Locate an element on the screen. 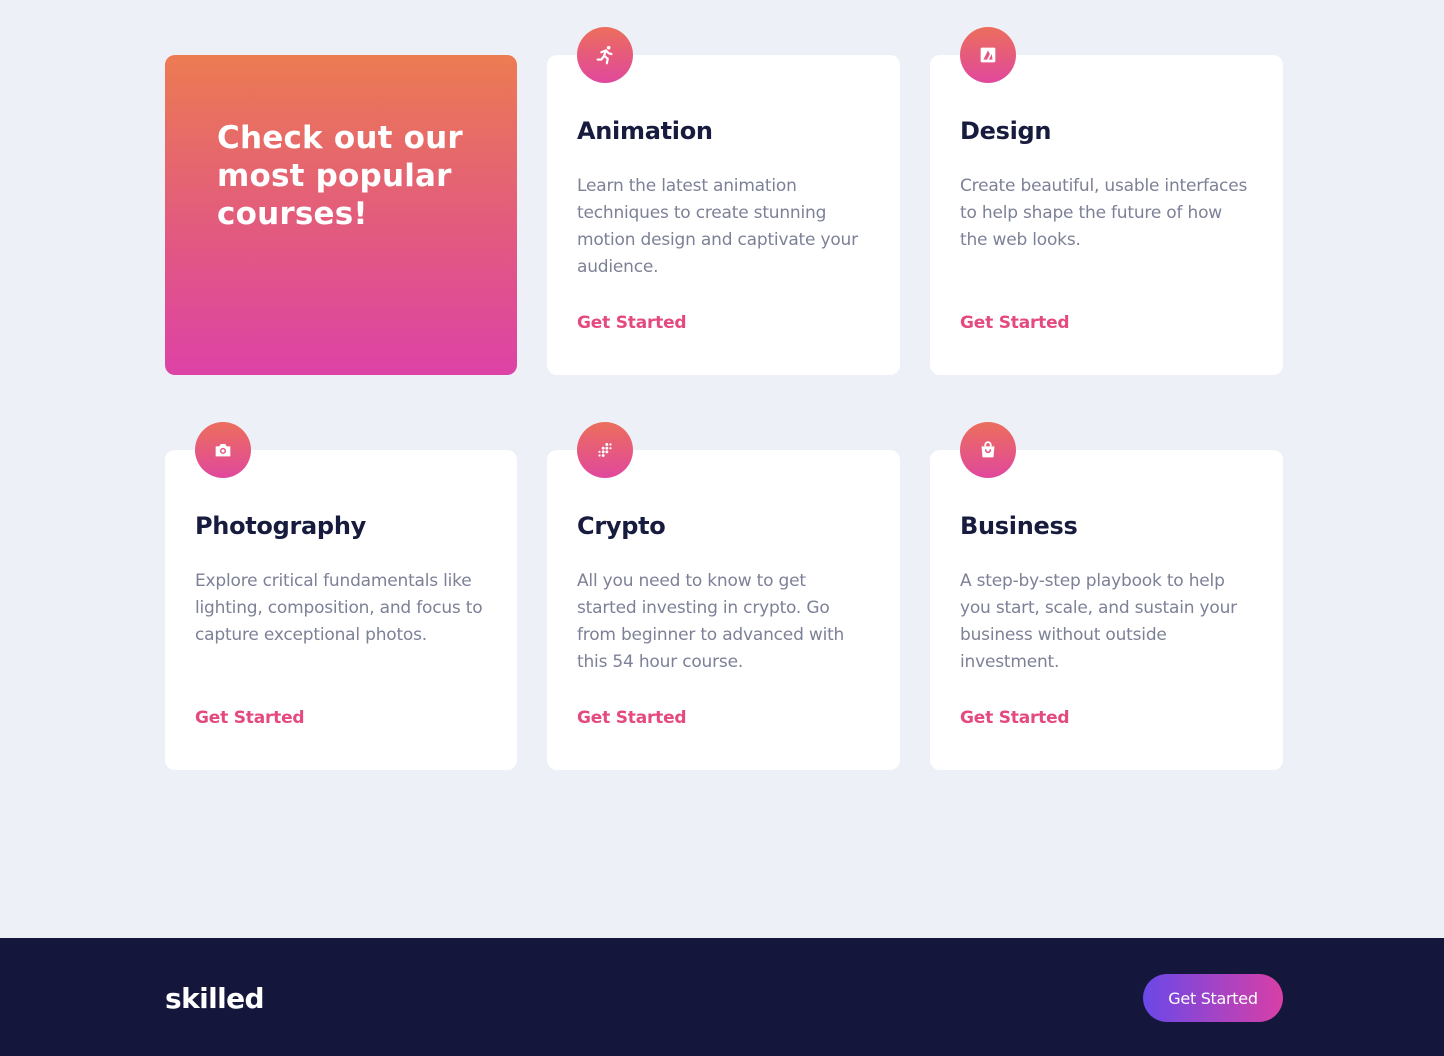  crypto-icon-badge is located at coordinates (605, 450).